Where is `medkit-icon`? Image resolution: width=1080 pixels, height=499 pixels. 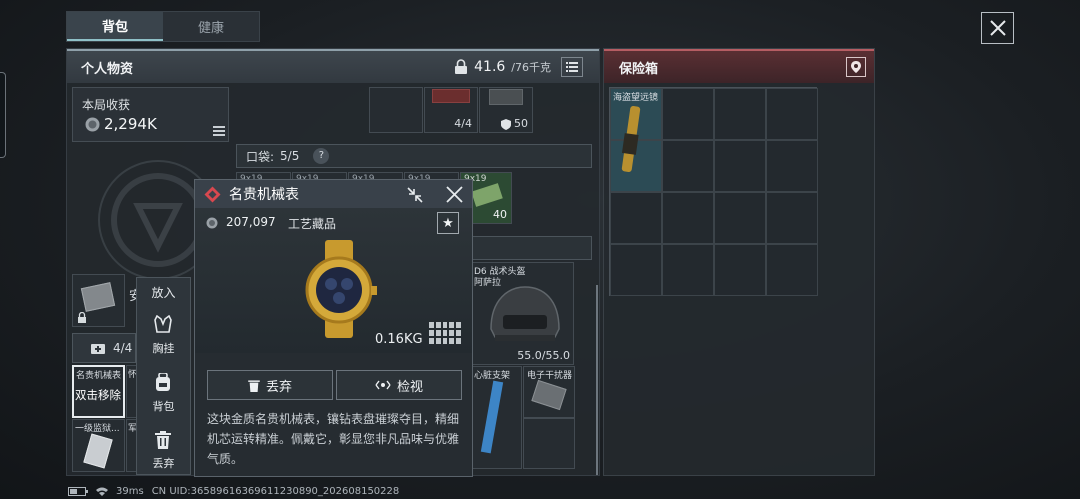 medkit-icon is located at coordinates (98, 349).